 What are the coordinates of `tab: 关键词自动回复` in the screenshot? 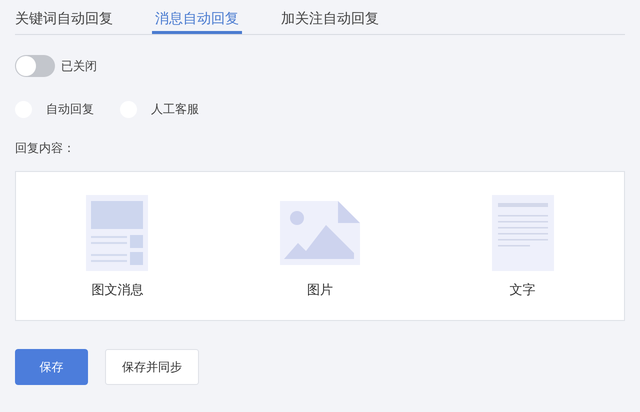 It's located at (64, 17).